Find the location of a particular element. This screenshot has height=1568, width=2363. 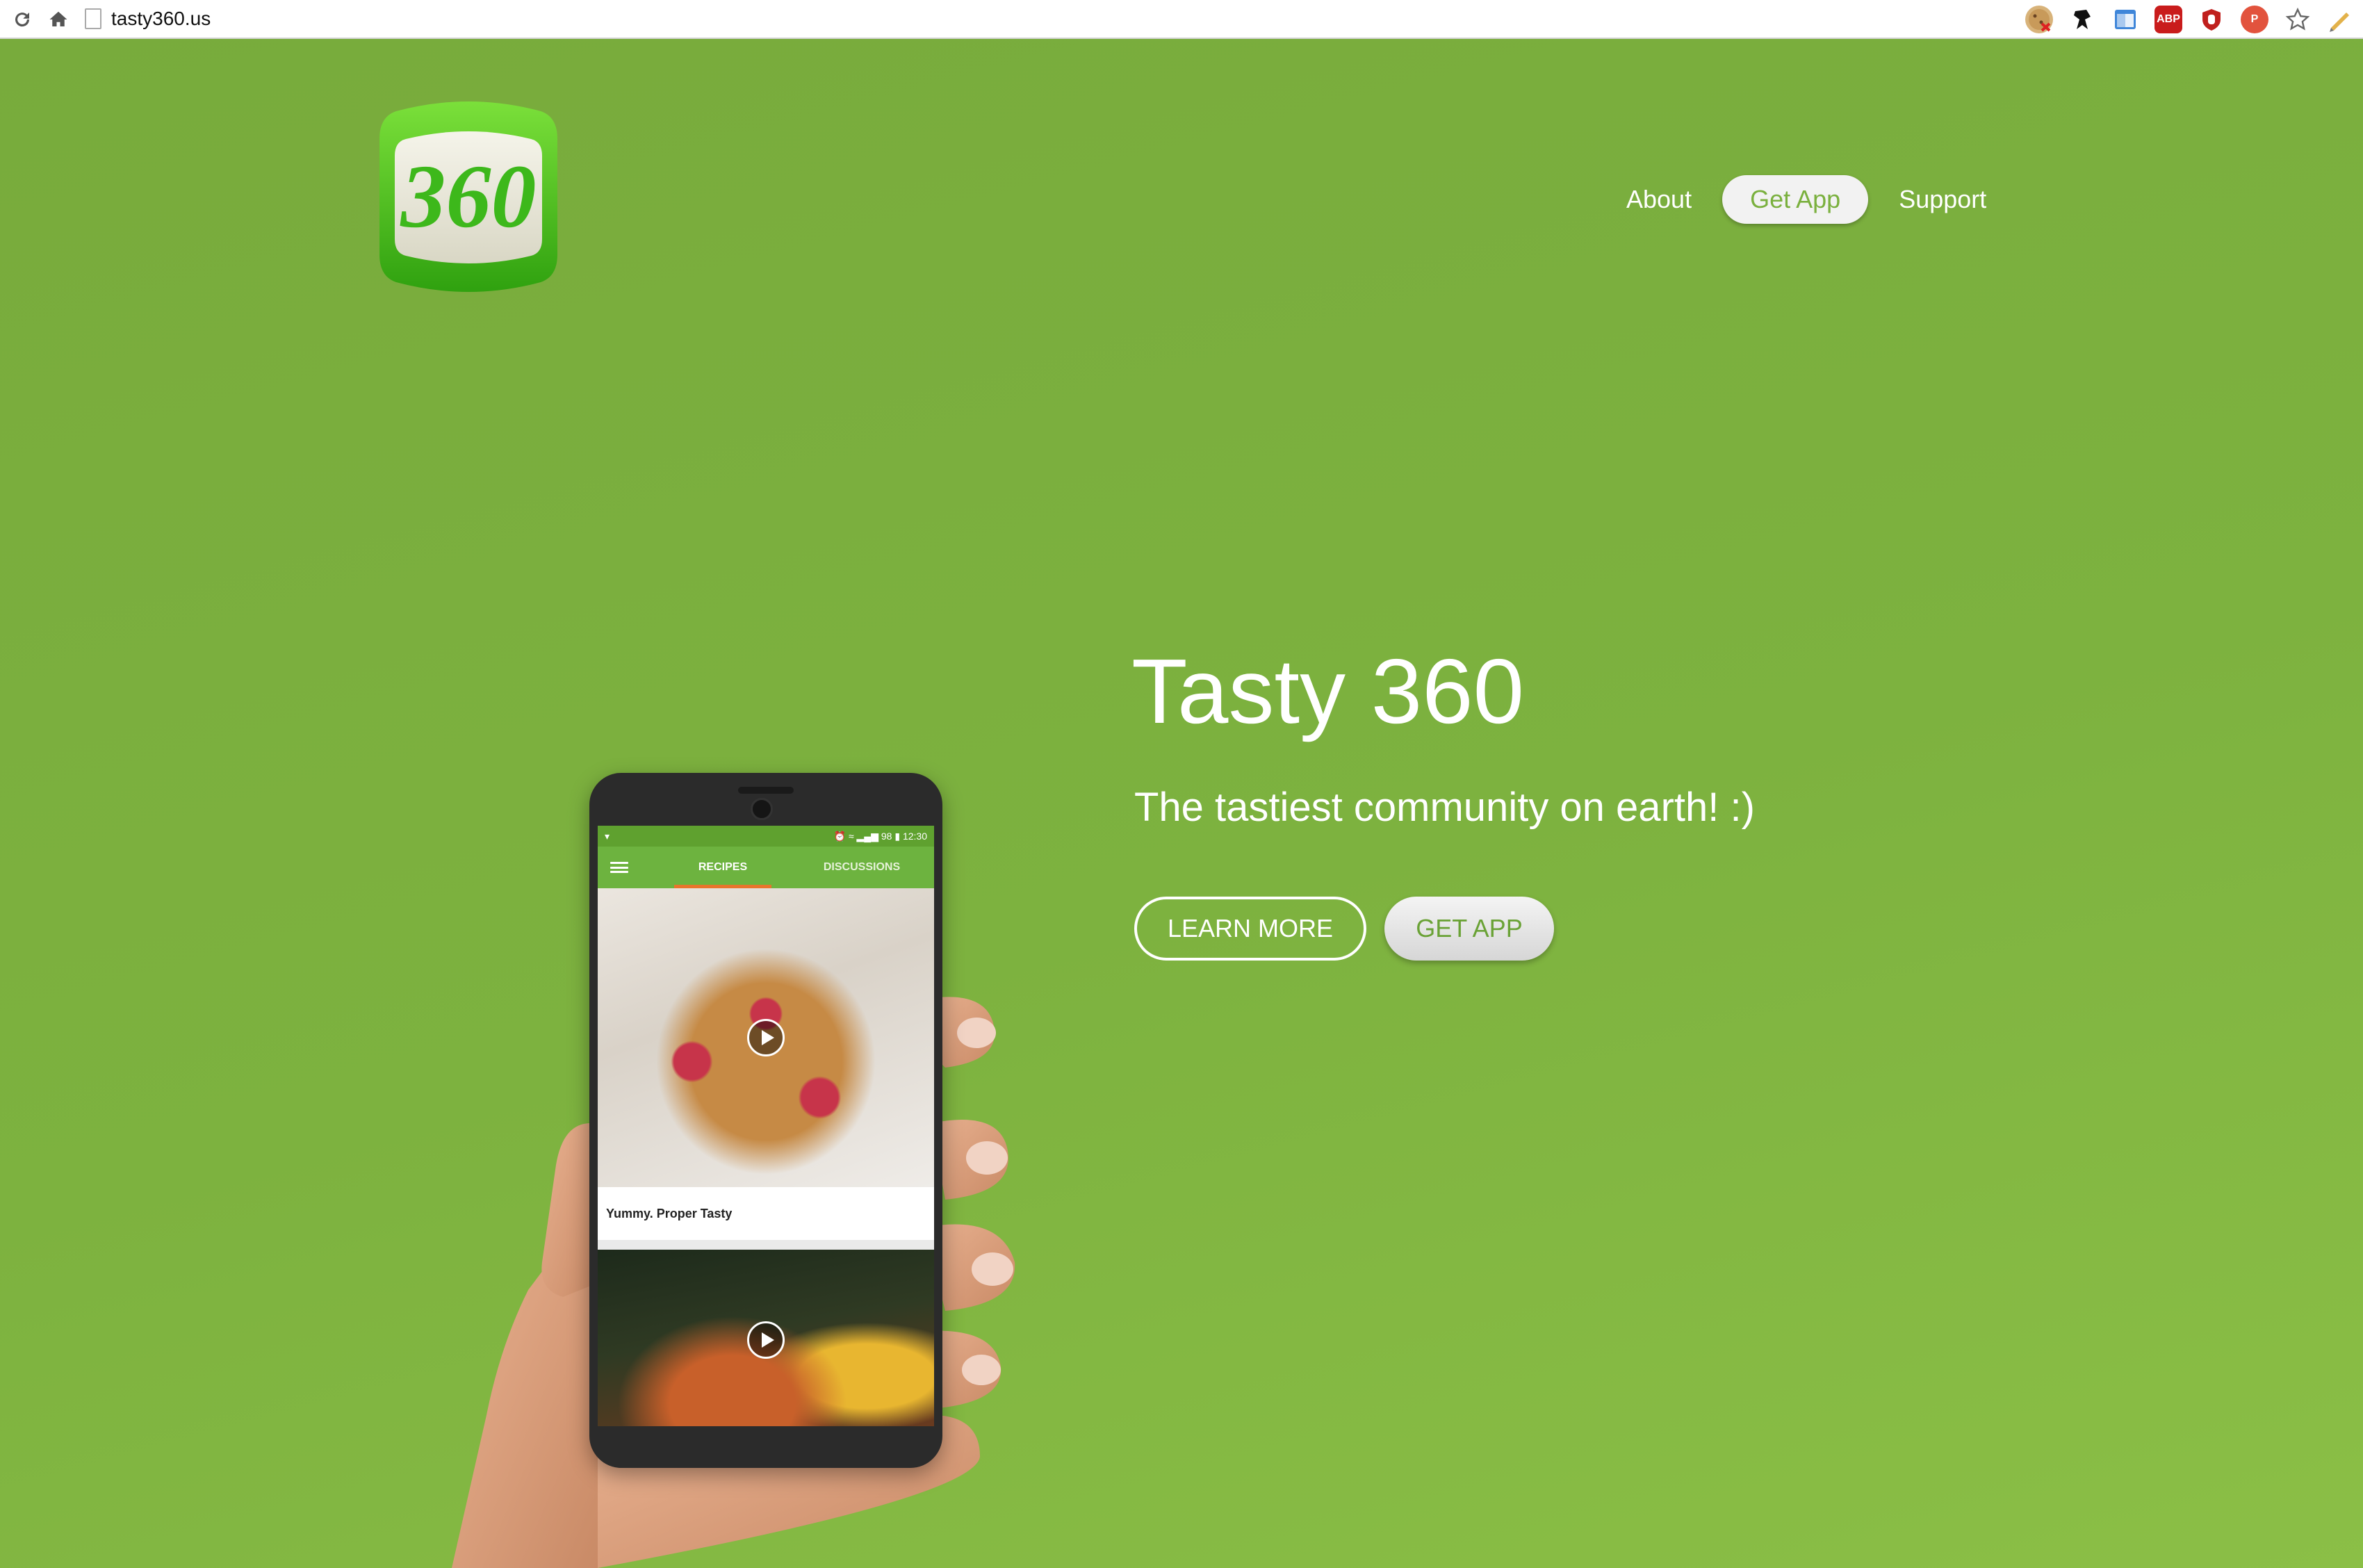

cookie-icon is located at coordinates (2039, 19).